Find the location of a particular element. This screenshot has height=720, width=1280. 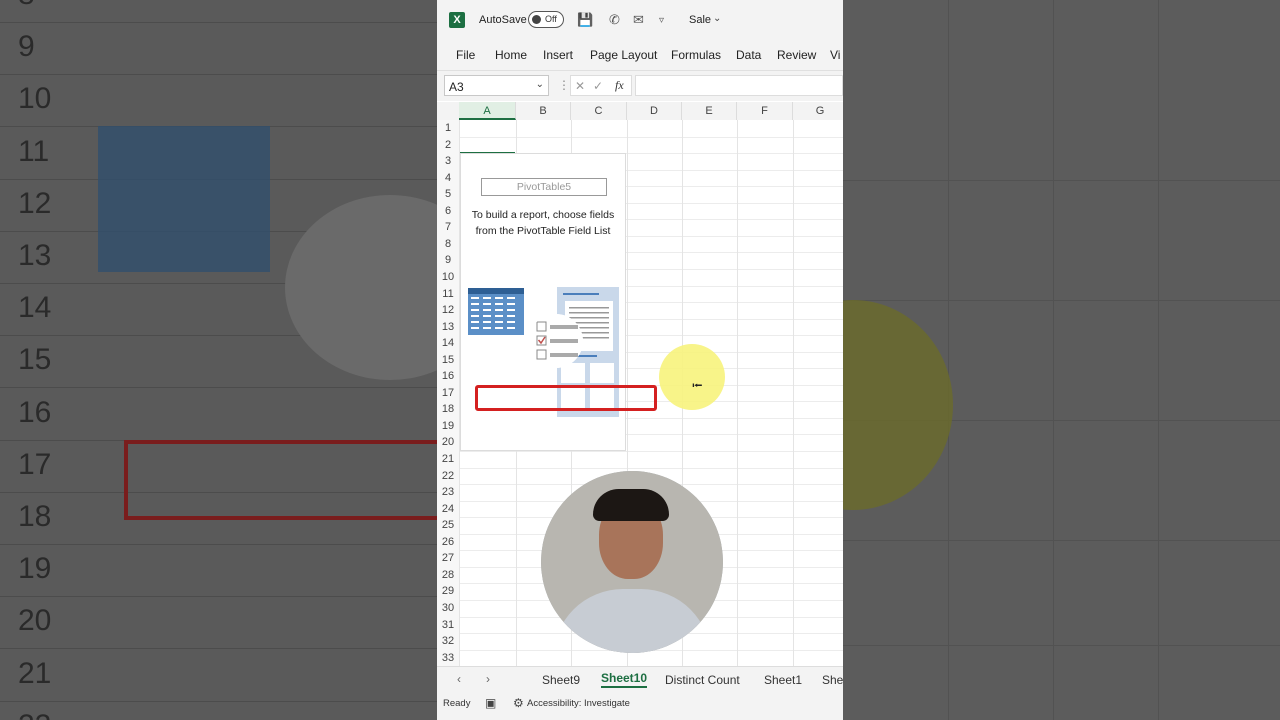

sheet-tab-sheet9: Sheet9 is located at coordinates (561, 680).